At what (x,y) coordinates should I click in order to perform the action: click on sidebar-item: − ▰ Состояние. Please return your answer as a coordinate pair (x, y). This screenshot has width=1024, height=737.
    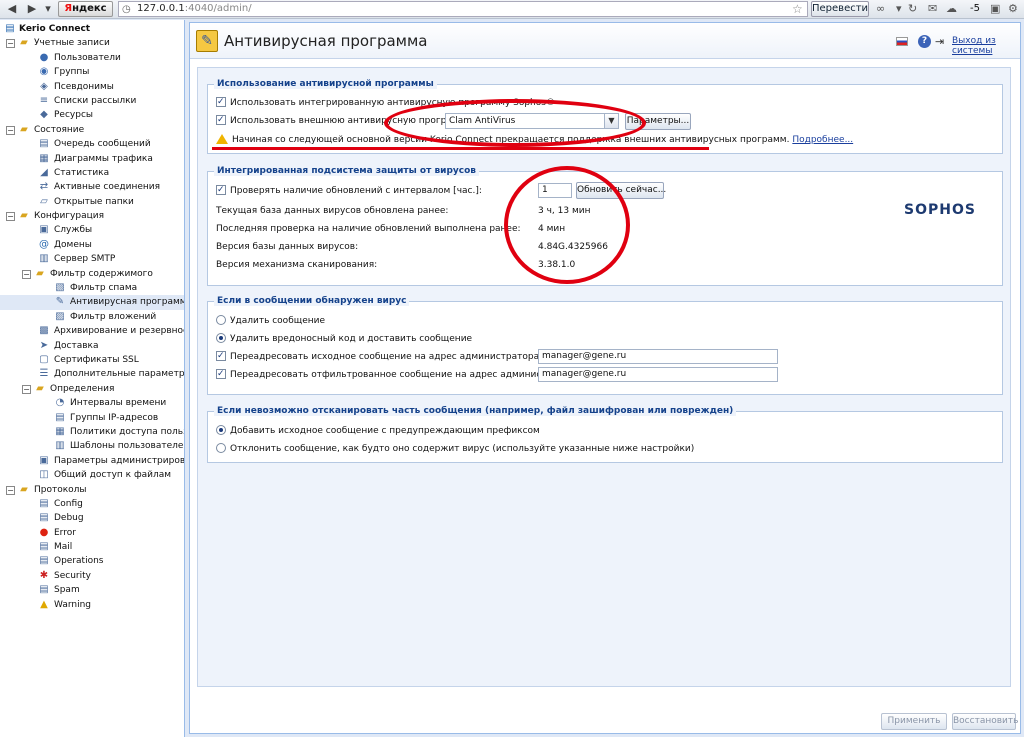
    Looking at the image, I should click on (92, 130).